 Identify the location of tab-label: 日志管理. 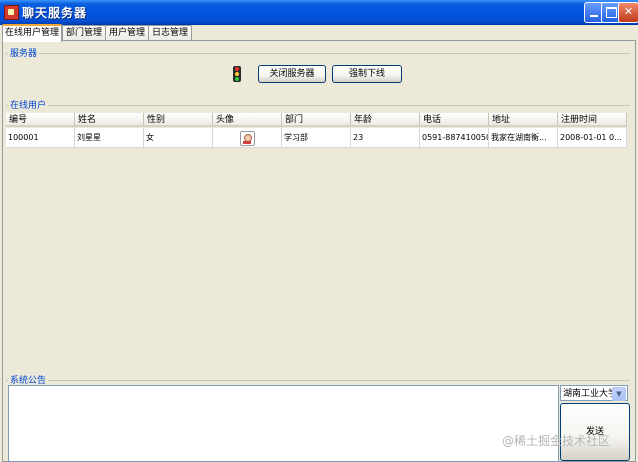
(169, 33).